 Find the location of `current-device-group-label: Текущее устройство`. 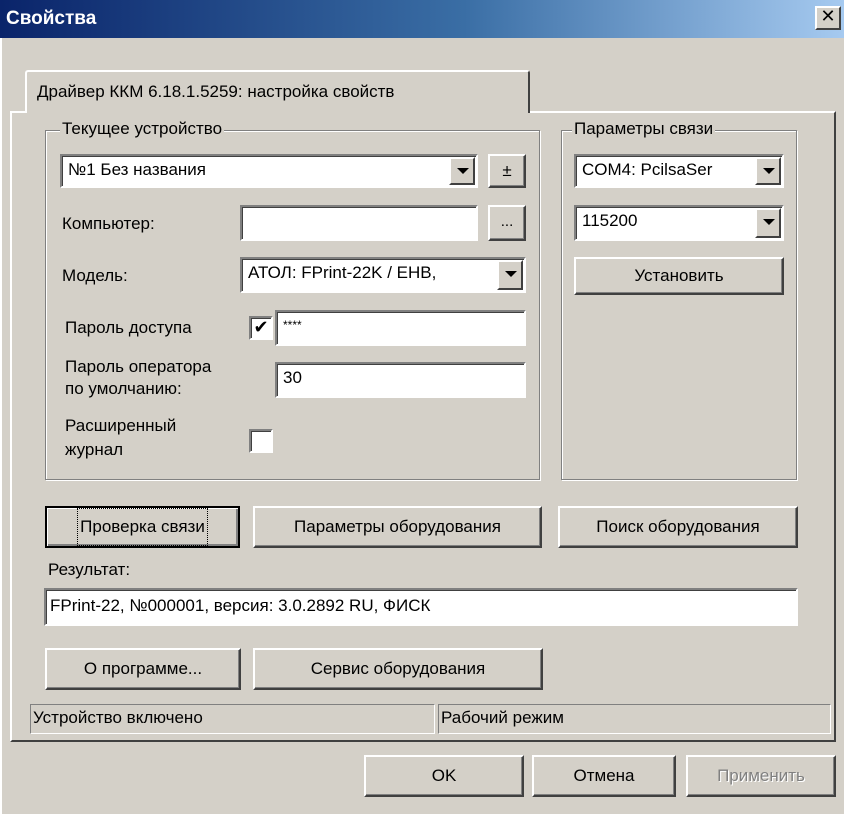

current-device-group-label: Текущее устройство is located at coordinates (142, 129).